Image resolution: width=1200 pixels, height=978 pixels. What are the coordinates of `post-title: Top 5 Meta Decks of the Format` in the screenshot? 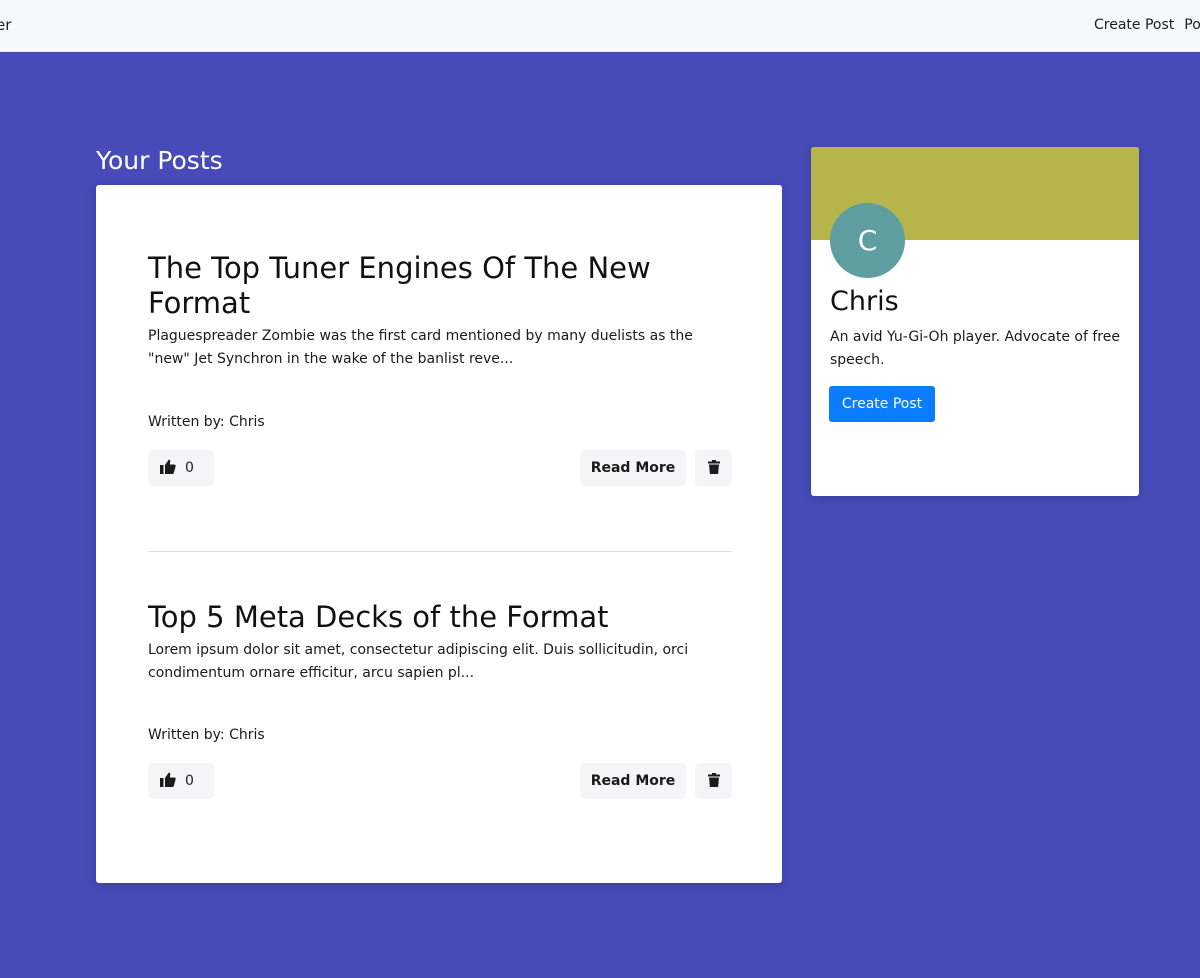 It's located at (440, 617).